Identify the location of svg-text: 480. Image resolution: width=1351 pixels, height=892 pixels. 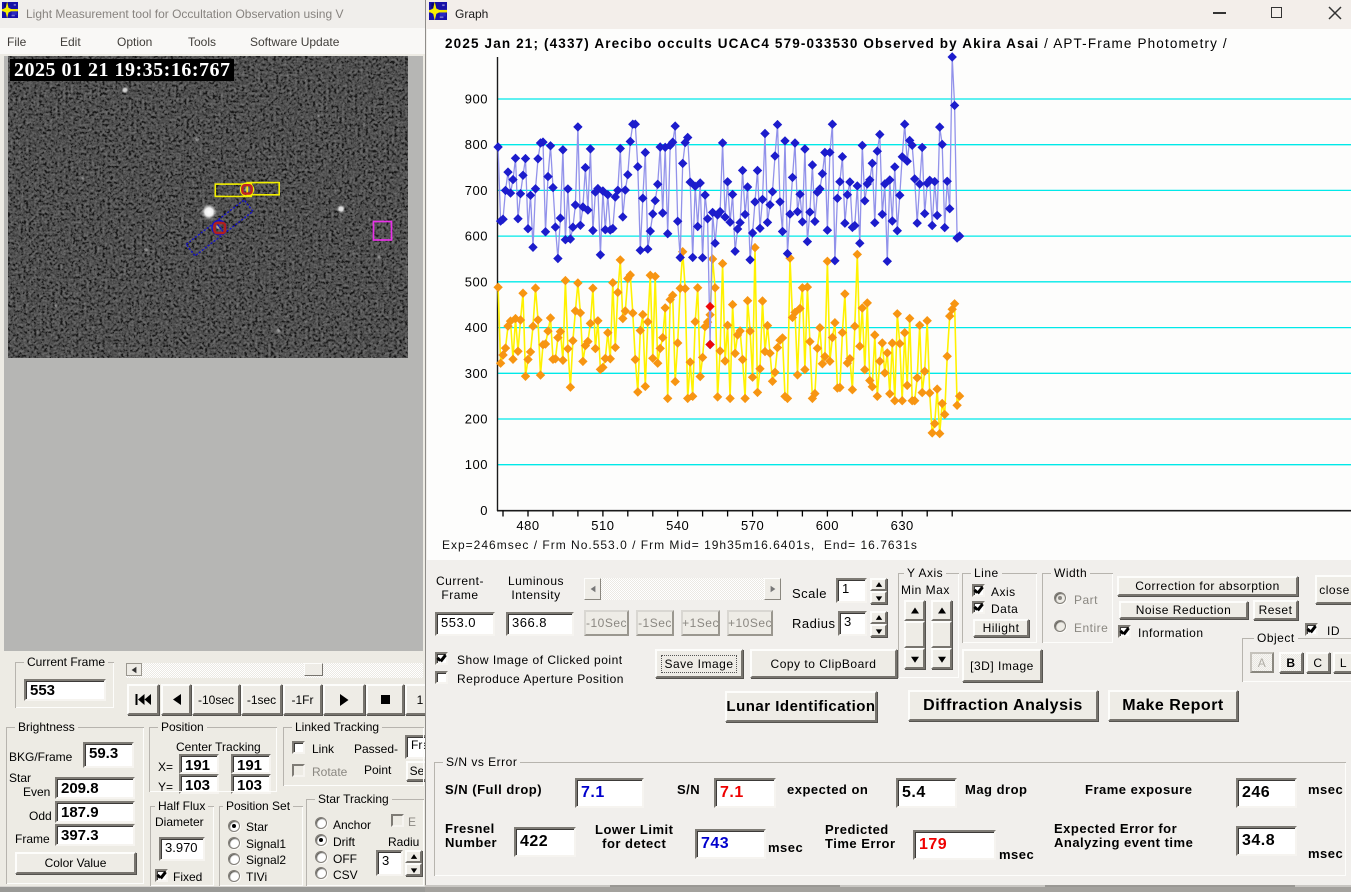
(527, 525).